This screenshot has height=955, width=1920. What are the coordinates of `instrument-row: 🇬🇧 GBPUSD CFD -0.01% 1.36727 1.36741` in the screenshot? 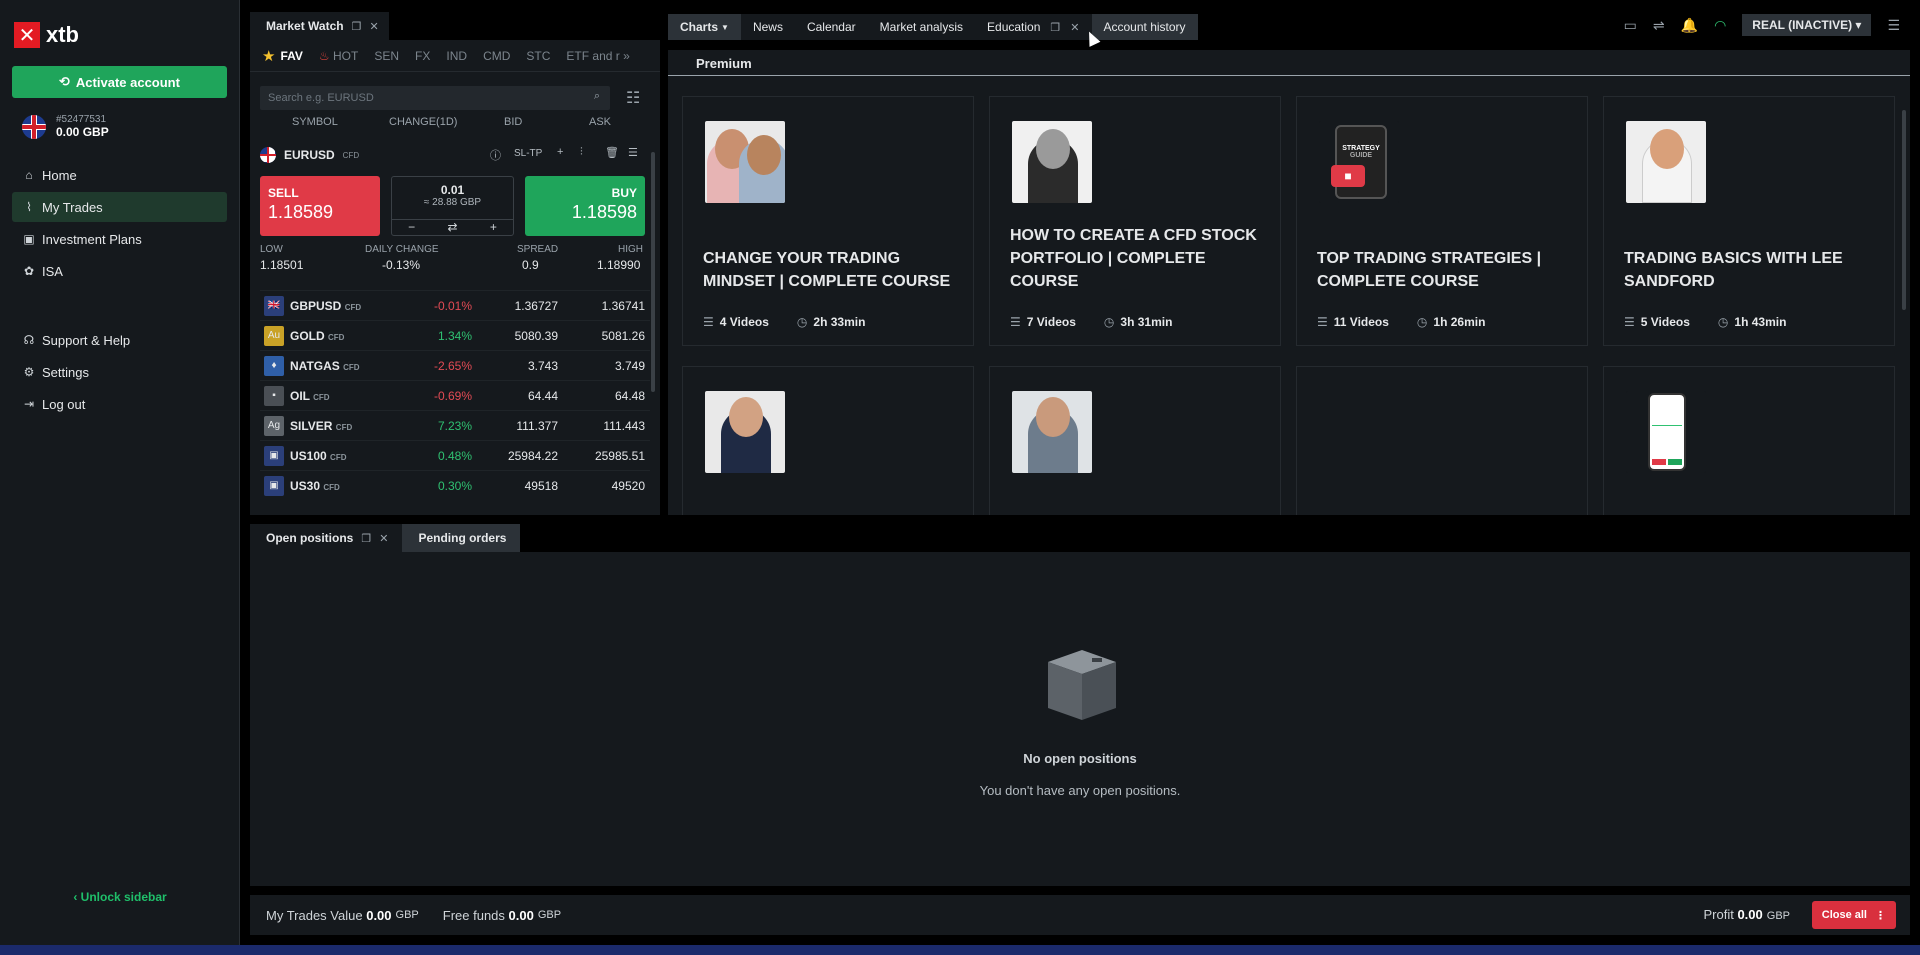 It's located at (455, 305).